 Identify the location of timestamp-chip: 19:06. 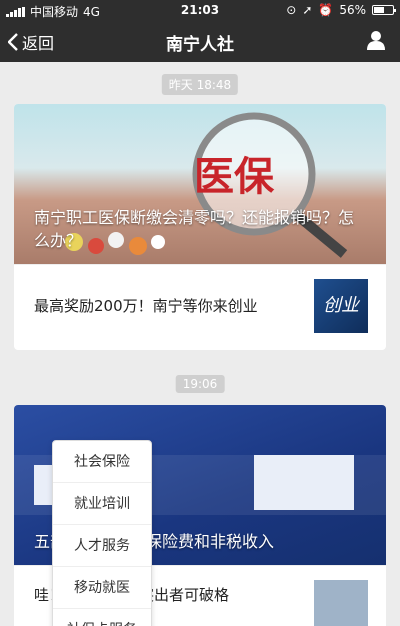
(200, 384).